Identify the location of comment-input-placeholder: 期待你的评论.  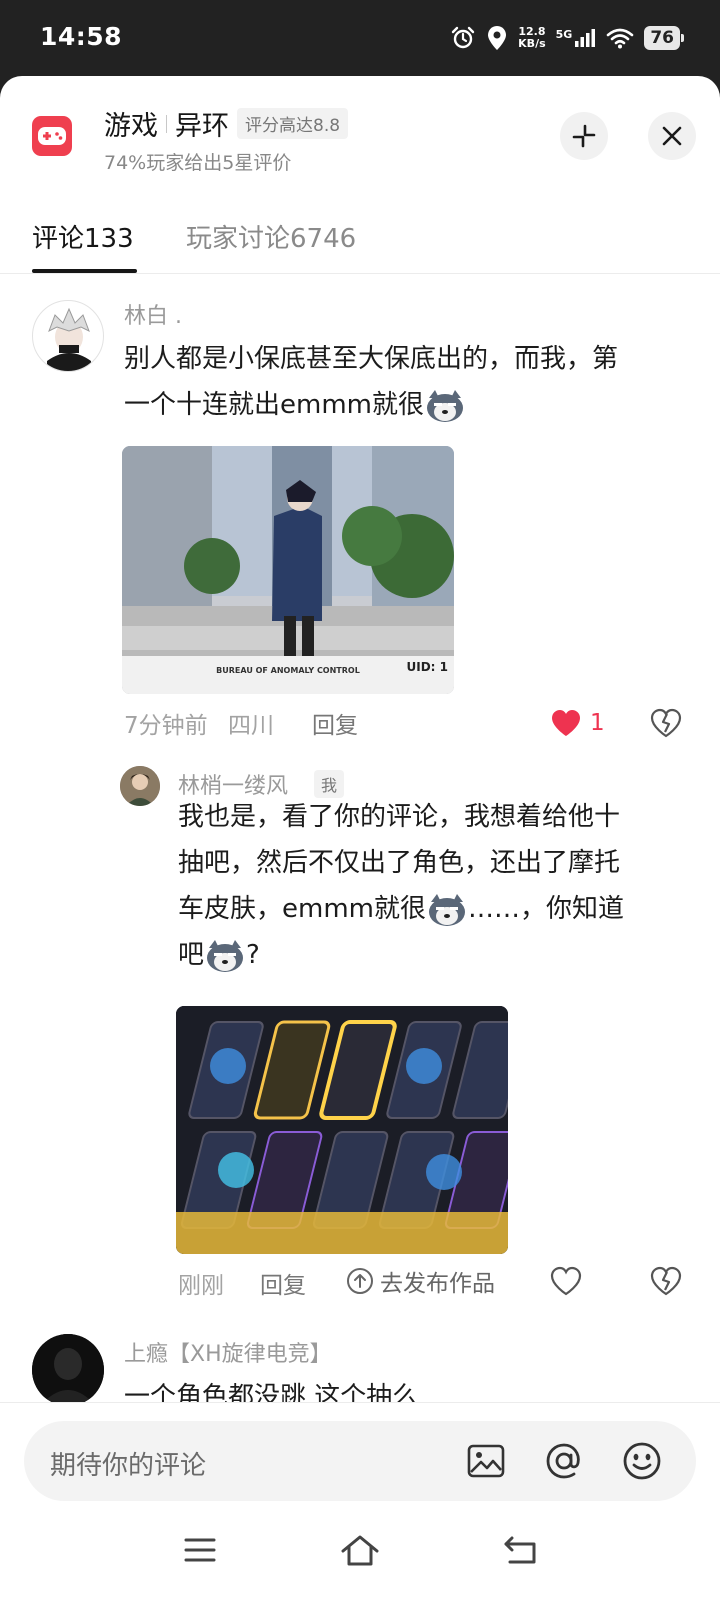
(128, 1466).